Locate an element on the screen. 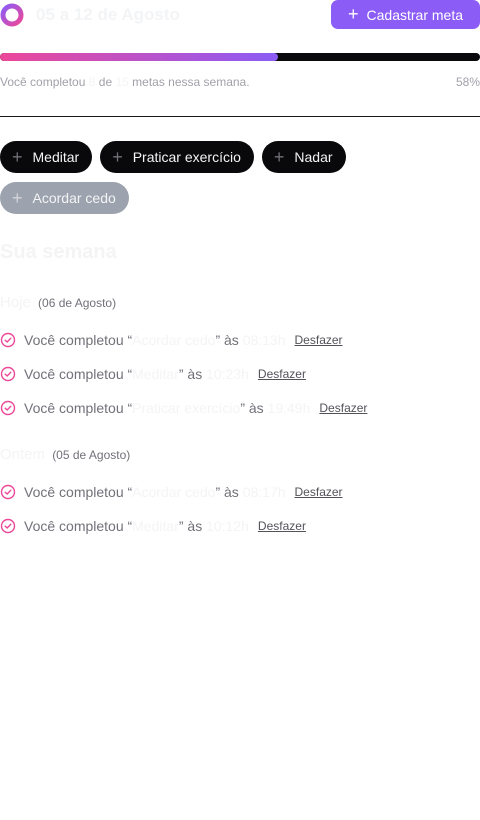  week-section-title: Sua semana is located at coordinates (58, 252).